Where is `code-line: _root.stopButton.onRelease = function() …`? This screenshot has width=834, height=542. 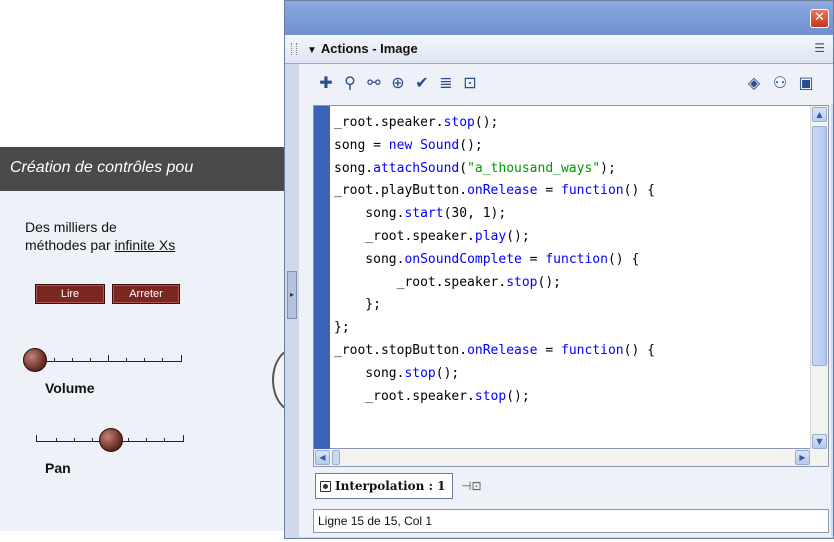 code-line: _root.stopButton.onRelease = function() … is located at coordinates (567, 351).